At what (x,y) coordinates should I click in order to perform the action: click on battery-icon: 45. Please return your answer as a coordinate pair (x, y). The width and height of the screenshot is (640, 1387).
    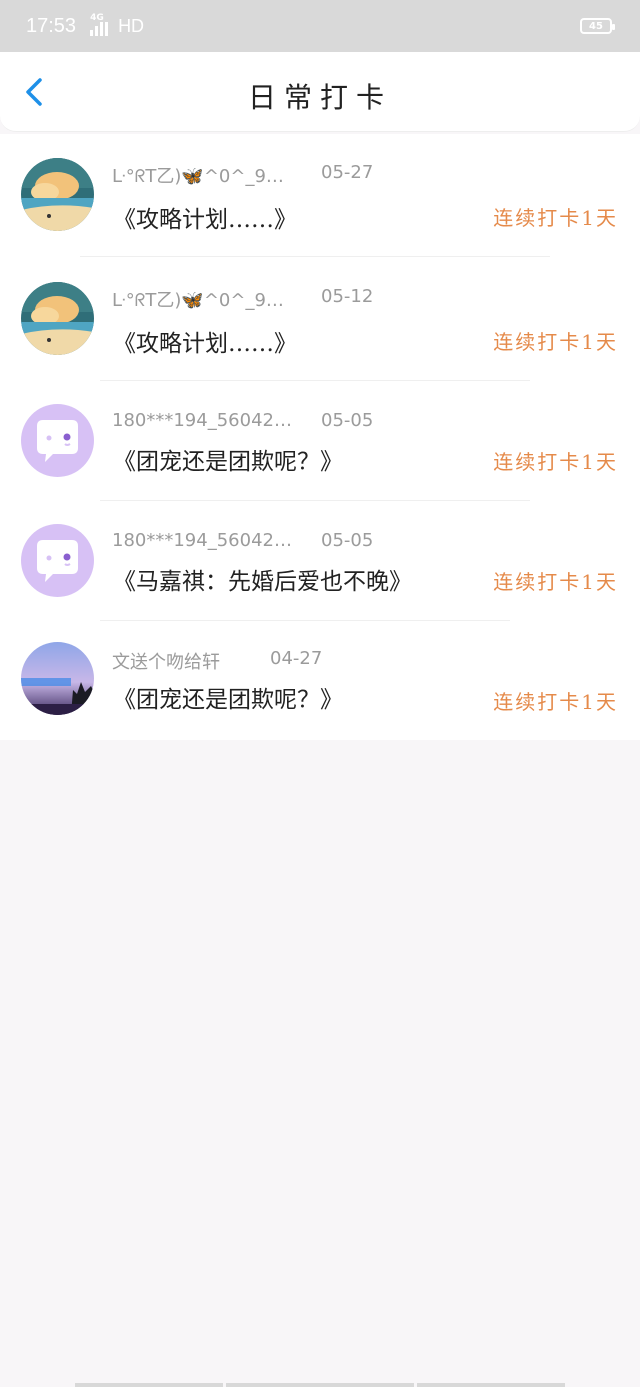
    Looking at the image, I should click on (597, 26).